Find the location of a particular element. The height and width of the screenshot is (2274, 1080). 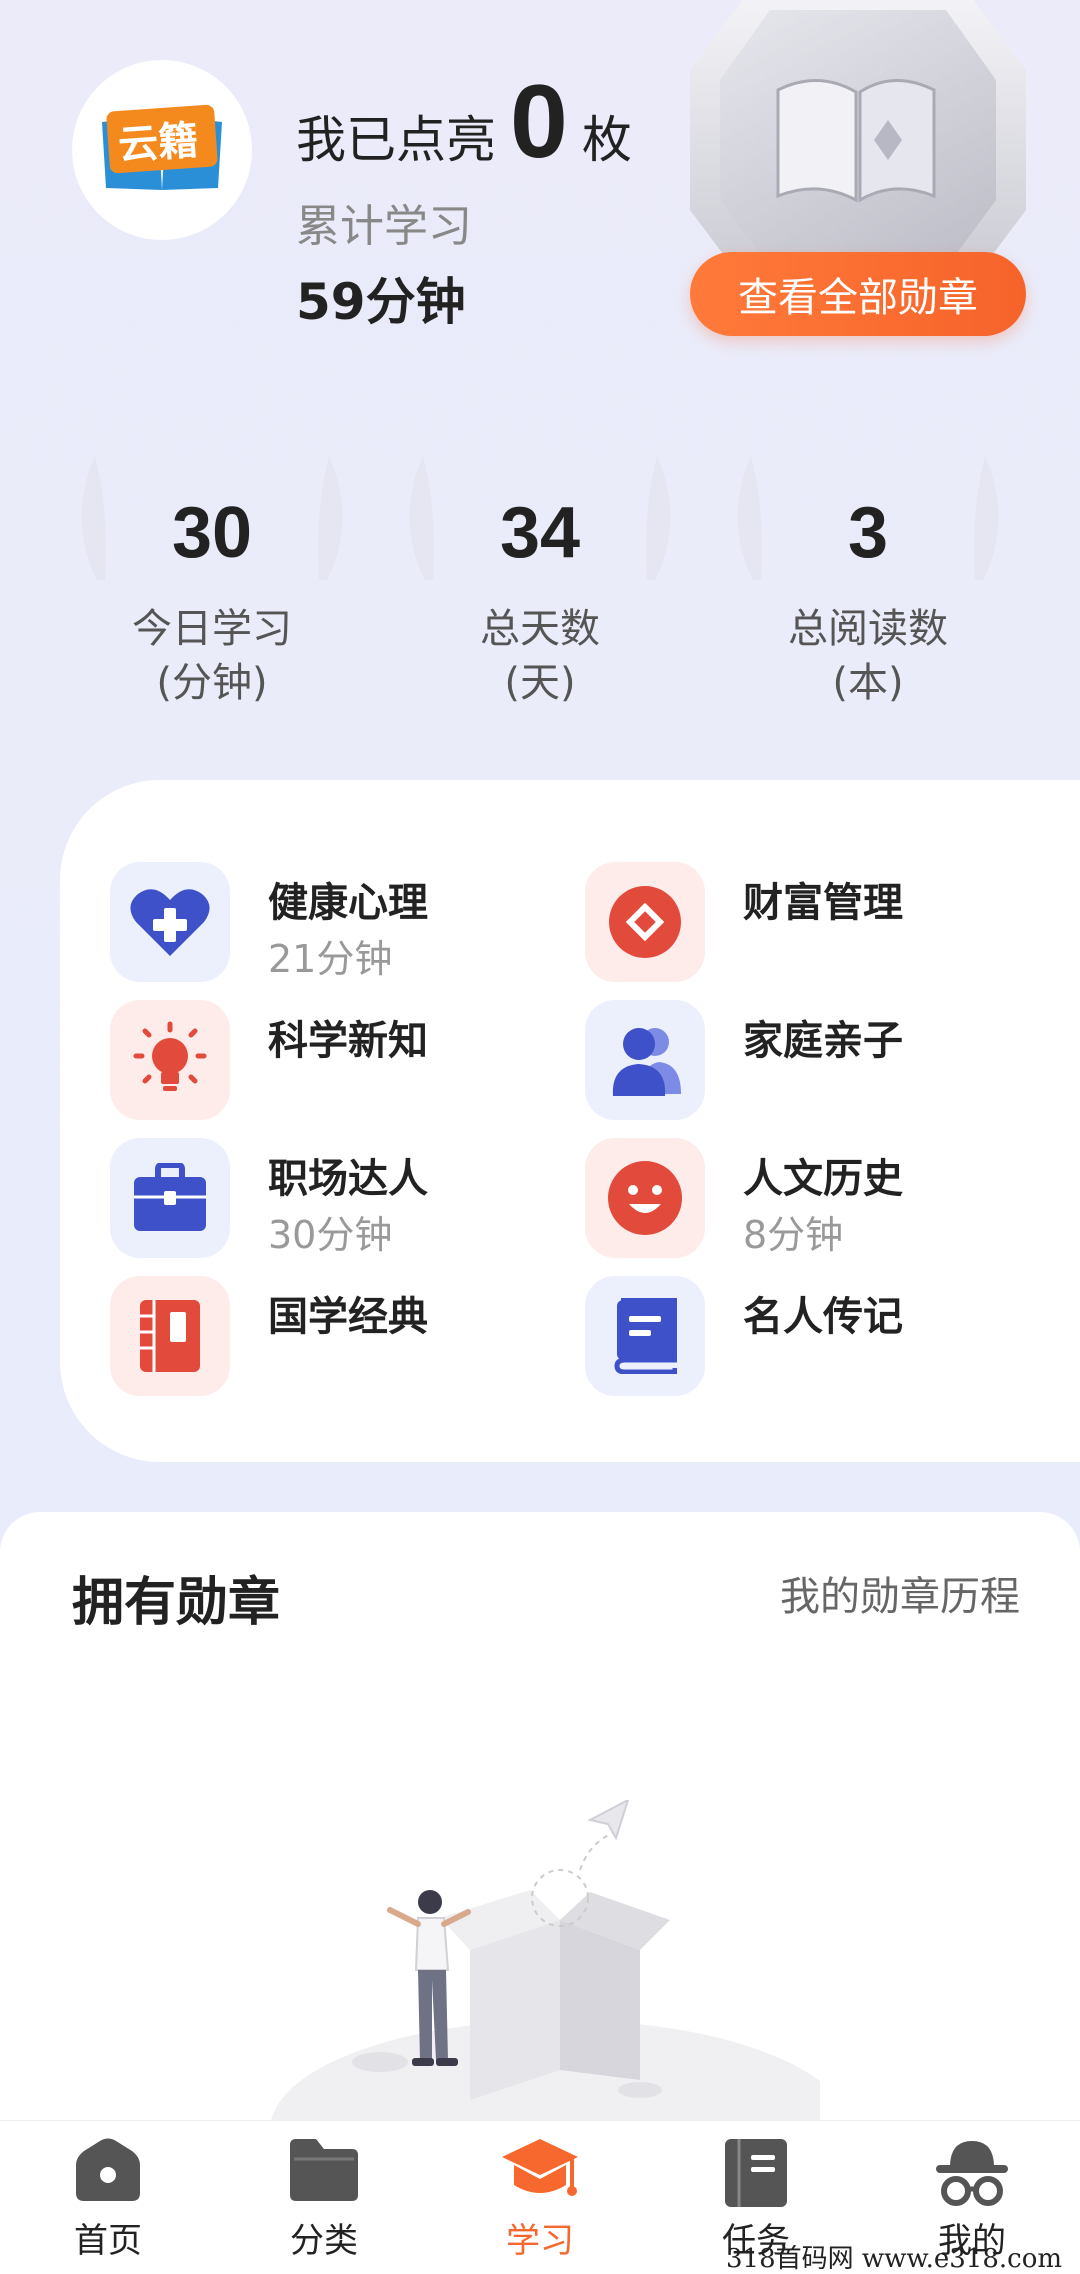

nav-category: 分类 is located at coordinates (324, 2197).